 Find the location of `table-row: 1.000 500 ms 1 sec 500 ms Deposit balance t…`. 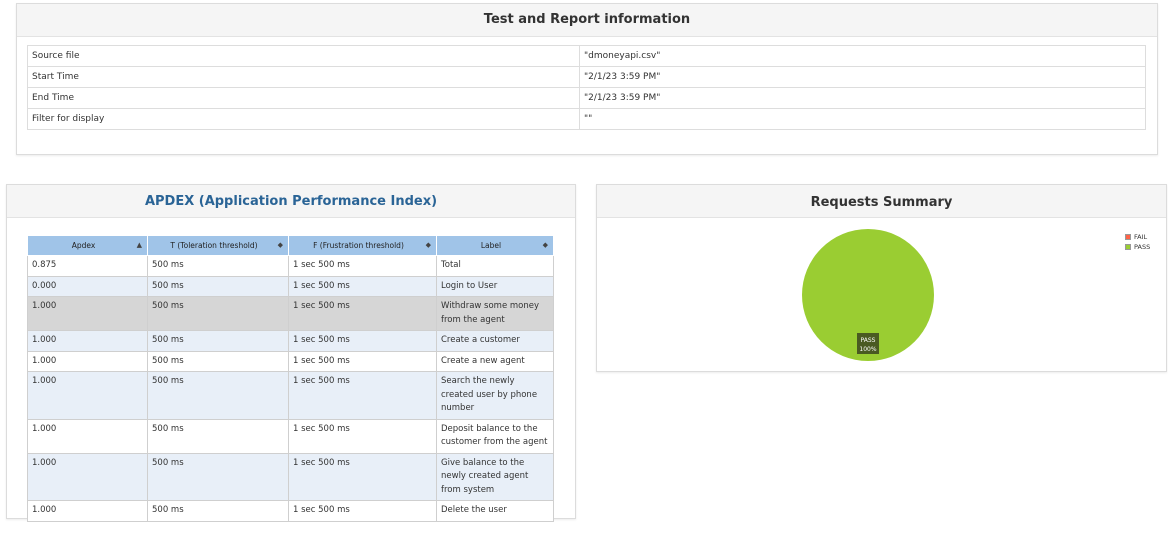

table-row: 1.000 500 ms 1 sec 500 ms Deposit balance t… is located at coordinates (290, 436).